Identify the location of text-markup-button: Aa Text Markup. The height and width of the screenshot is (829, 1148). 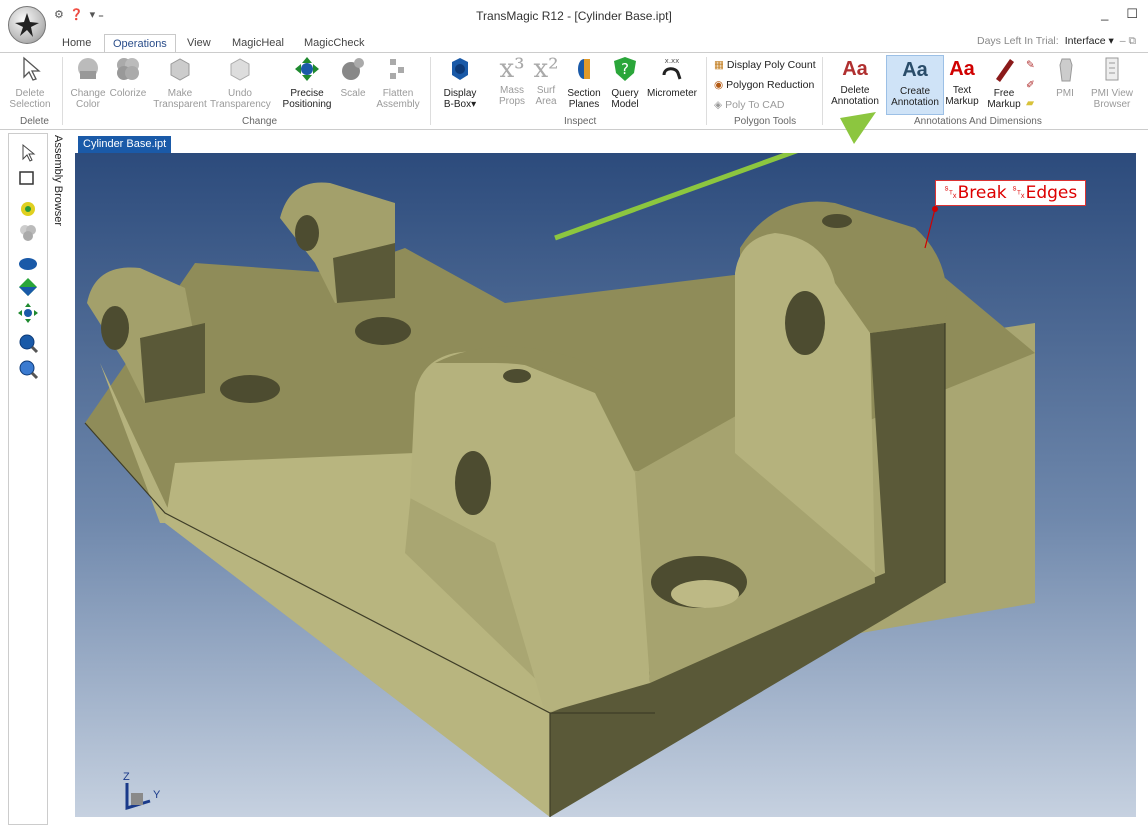
(962, 81).